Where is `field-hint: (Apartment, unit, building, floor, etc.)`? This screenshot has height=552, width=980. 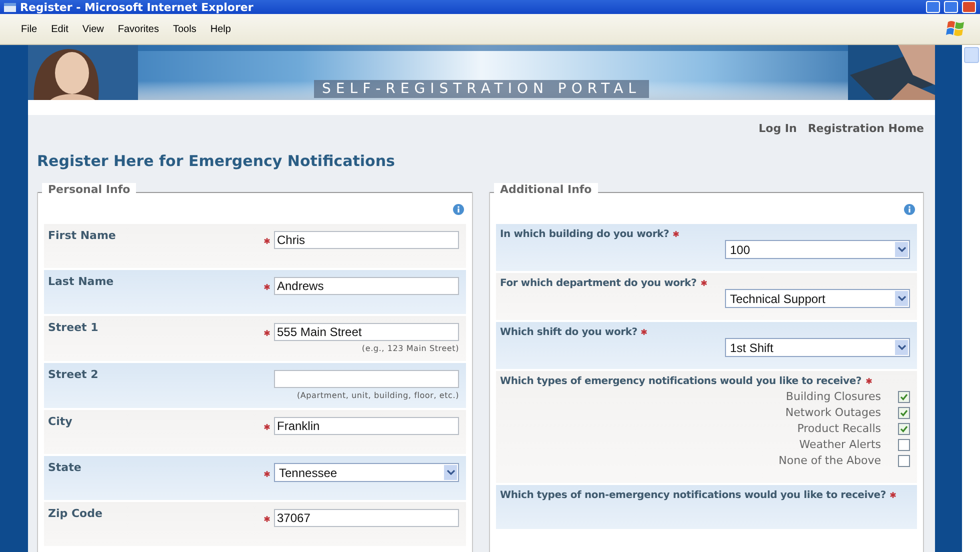 field-hint: (Apartment, unit, building, floor, etc.) is located at coordinates (377, 395).